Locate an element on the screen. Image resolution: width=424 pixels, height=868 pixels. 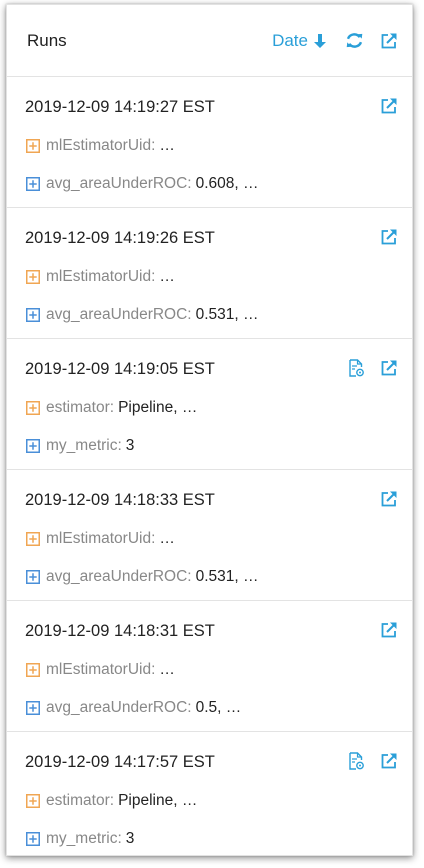
run-date: 2019-12-09 14:18:33 EST is located at coordinates (120, 500).